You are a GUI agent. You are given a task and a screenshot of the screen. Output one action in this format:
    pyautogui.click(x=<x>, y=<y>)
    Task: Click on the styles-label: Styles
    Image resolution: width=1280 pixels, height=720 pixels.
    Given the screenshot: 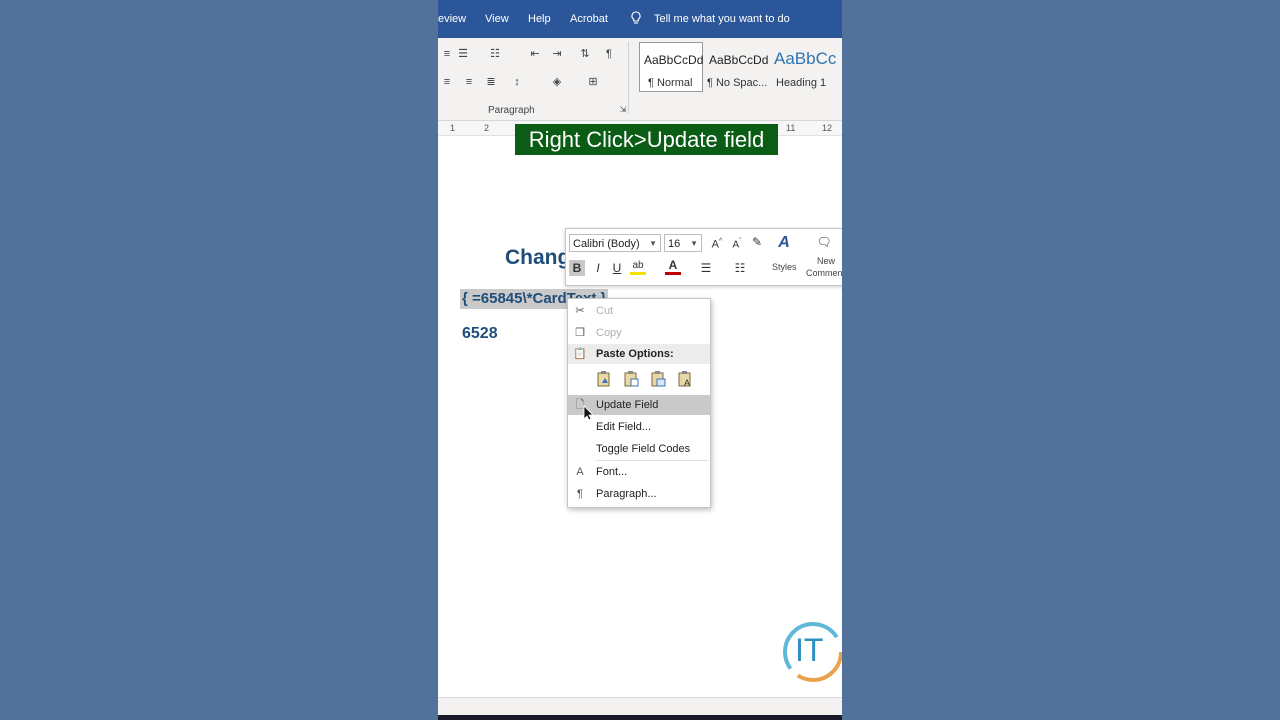 What is the action you would take?
    pyautogui.click(x=784, y=267)
    